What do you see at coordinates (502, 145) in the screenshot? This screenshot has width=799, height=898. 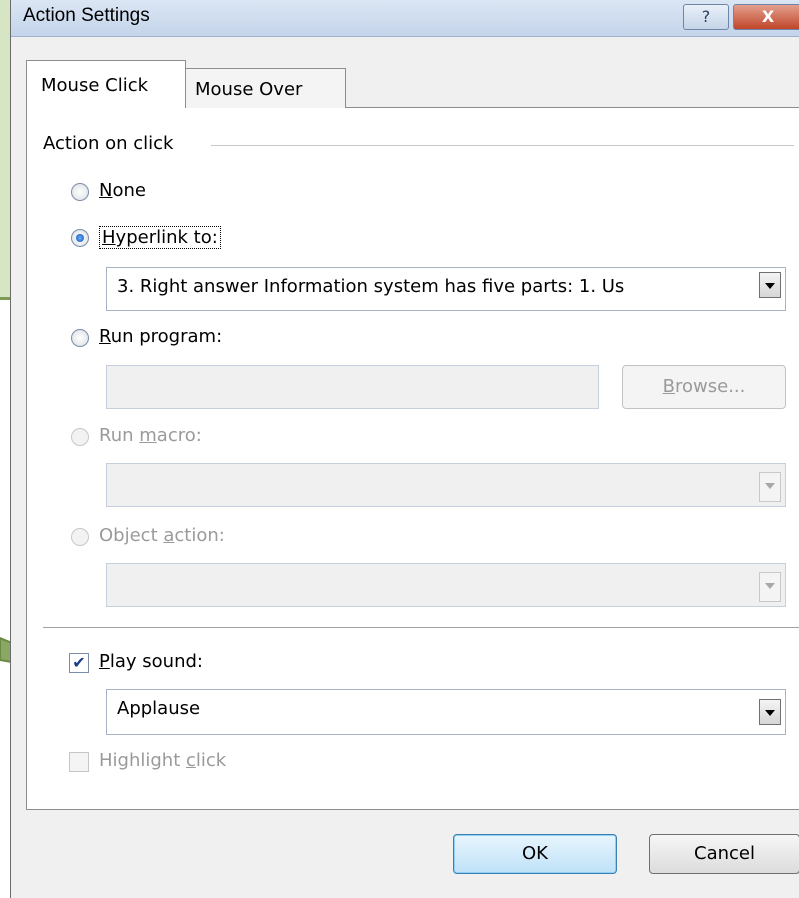 I see `group-divider` at bounding box center [502, 145].